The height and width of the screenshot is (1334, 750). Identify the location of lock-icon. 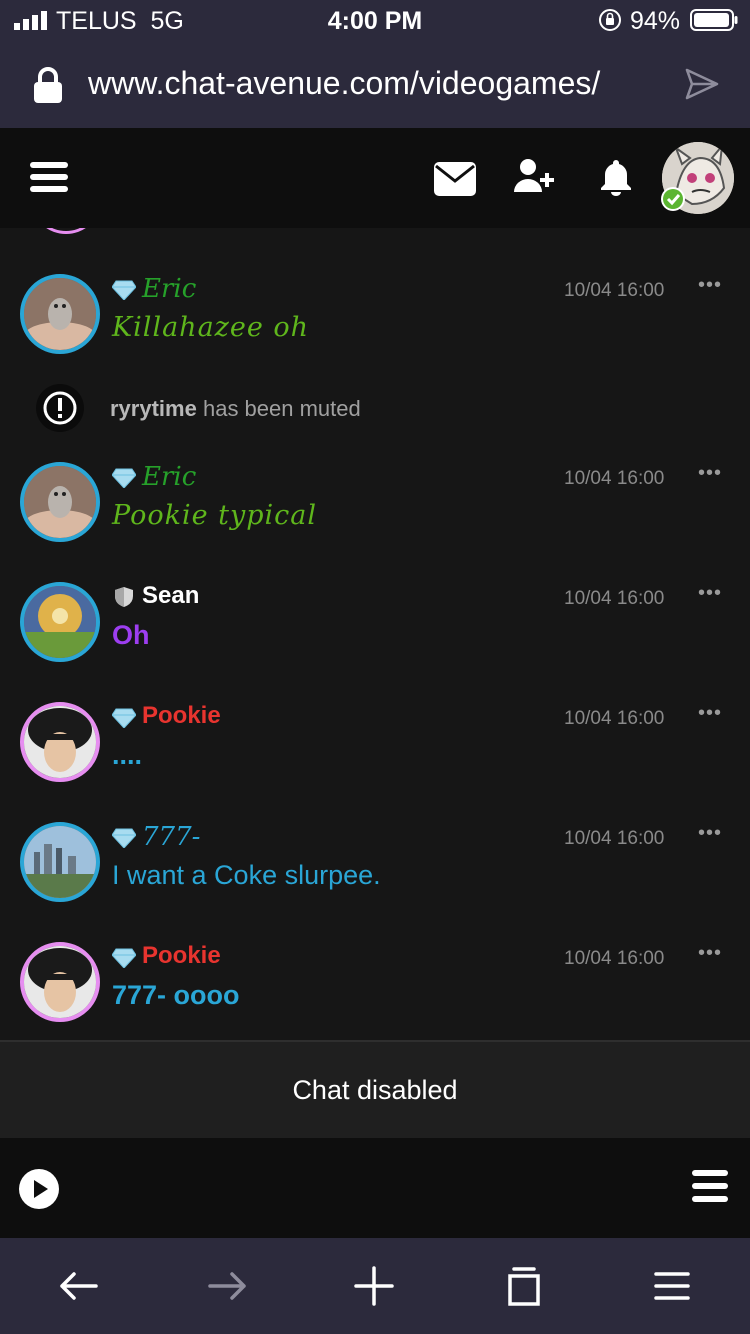
(48, 85).